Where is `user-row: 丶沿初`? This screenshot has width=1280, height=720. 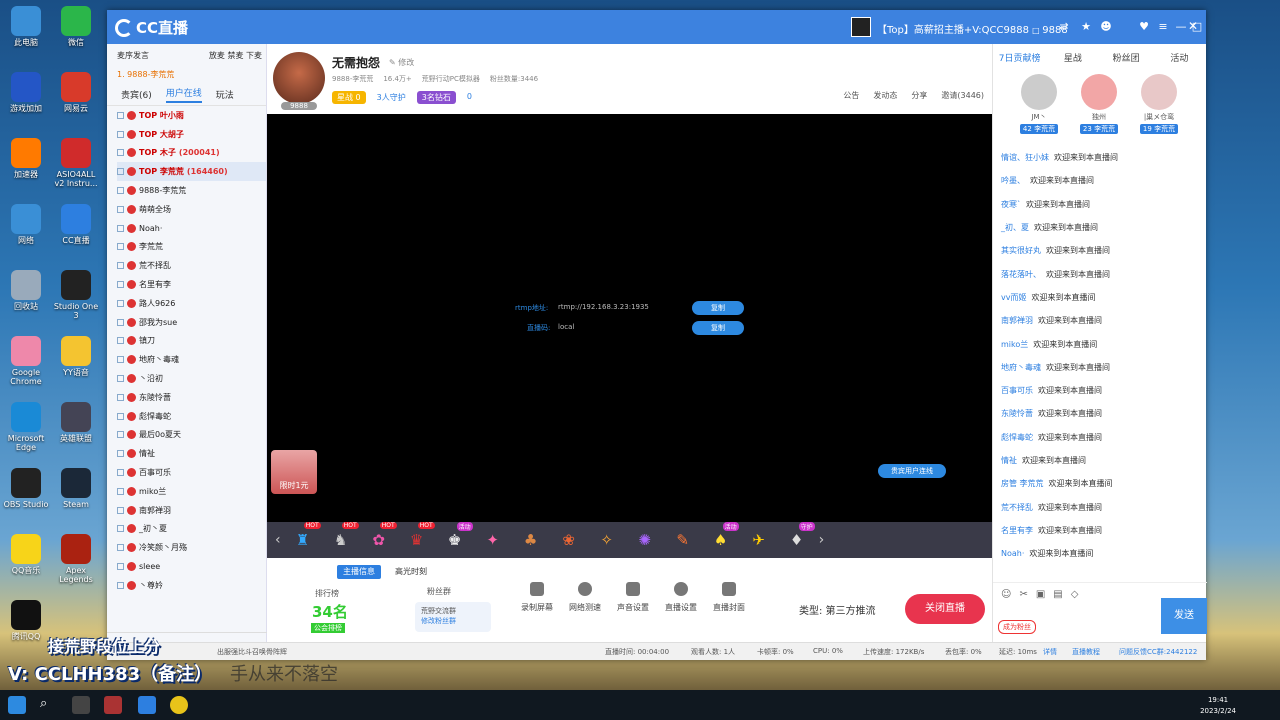 user-row: 丶沿初 is located at coordinates (191, 378).